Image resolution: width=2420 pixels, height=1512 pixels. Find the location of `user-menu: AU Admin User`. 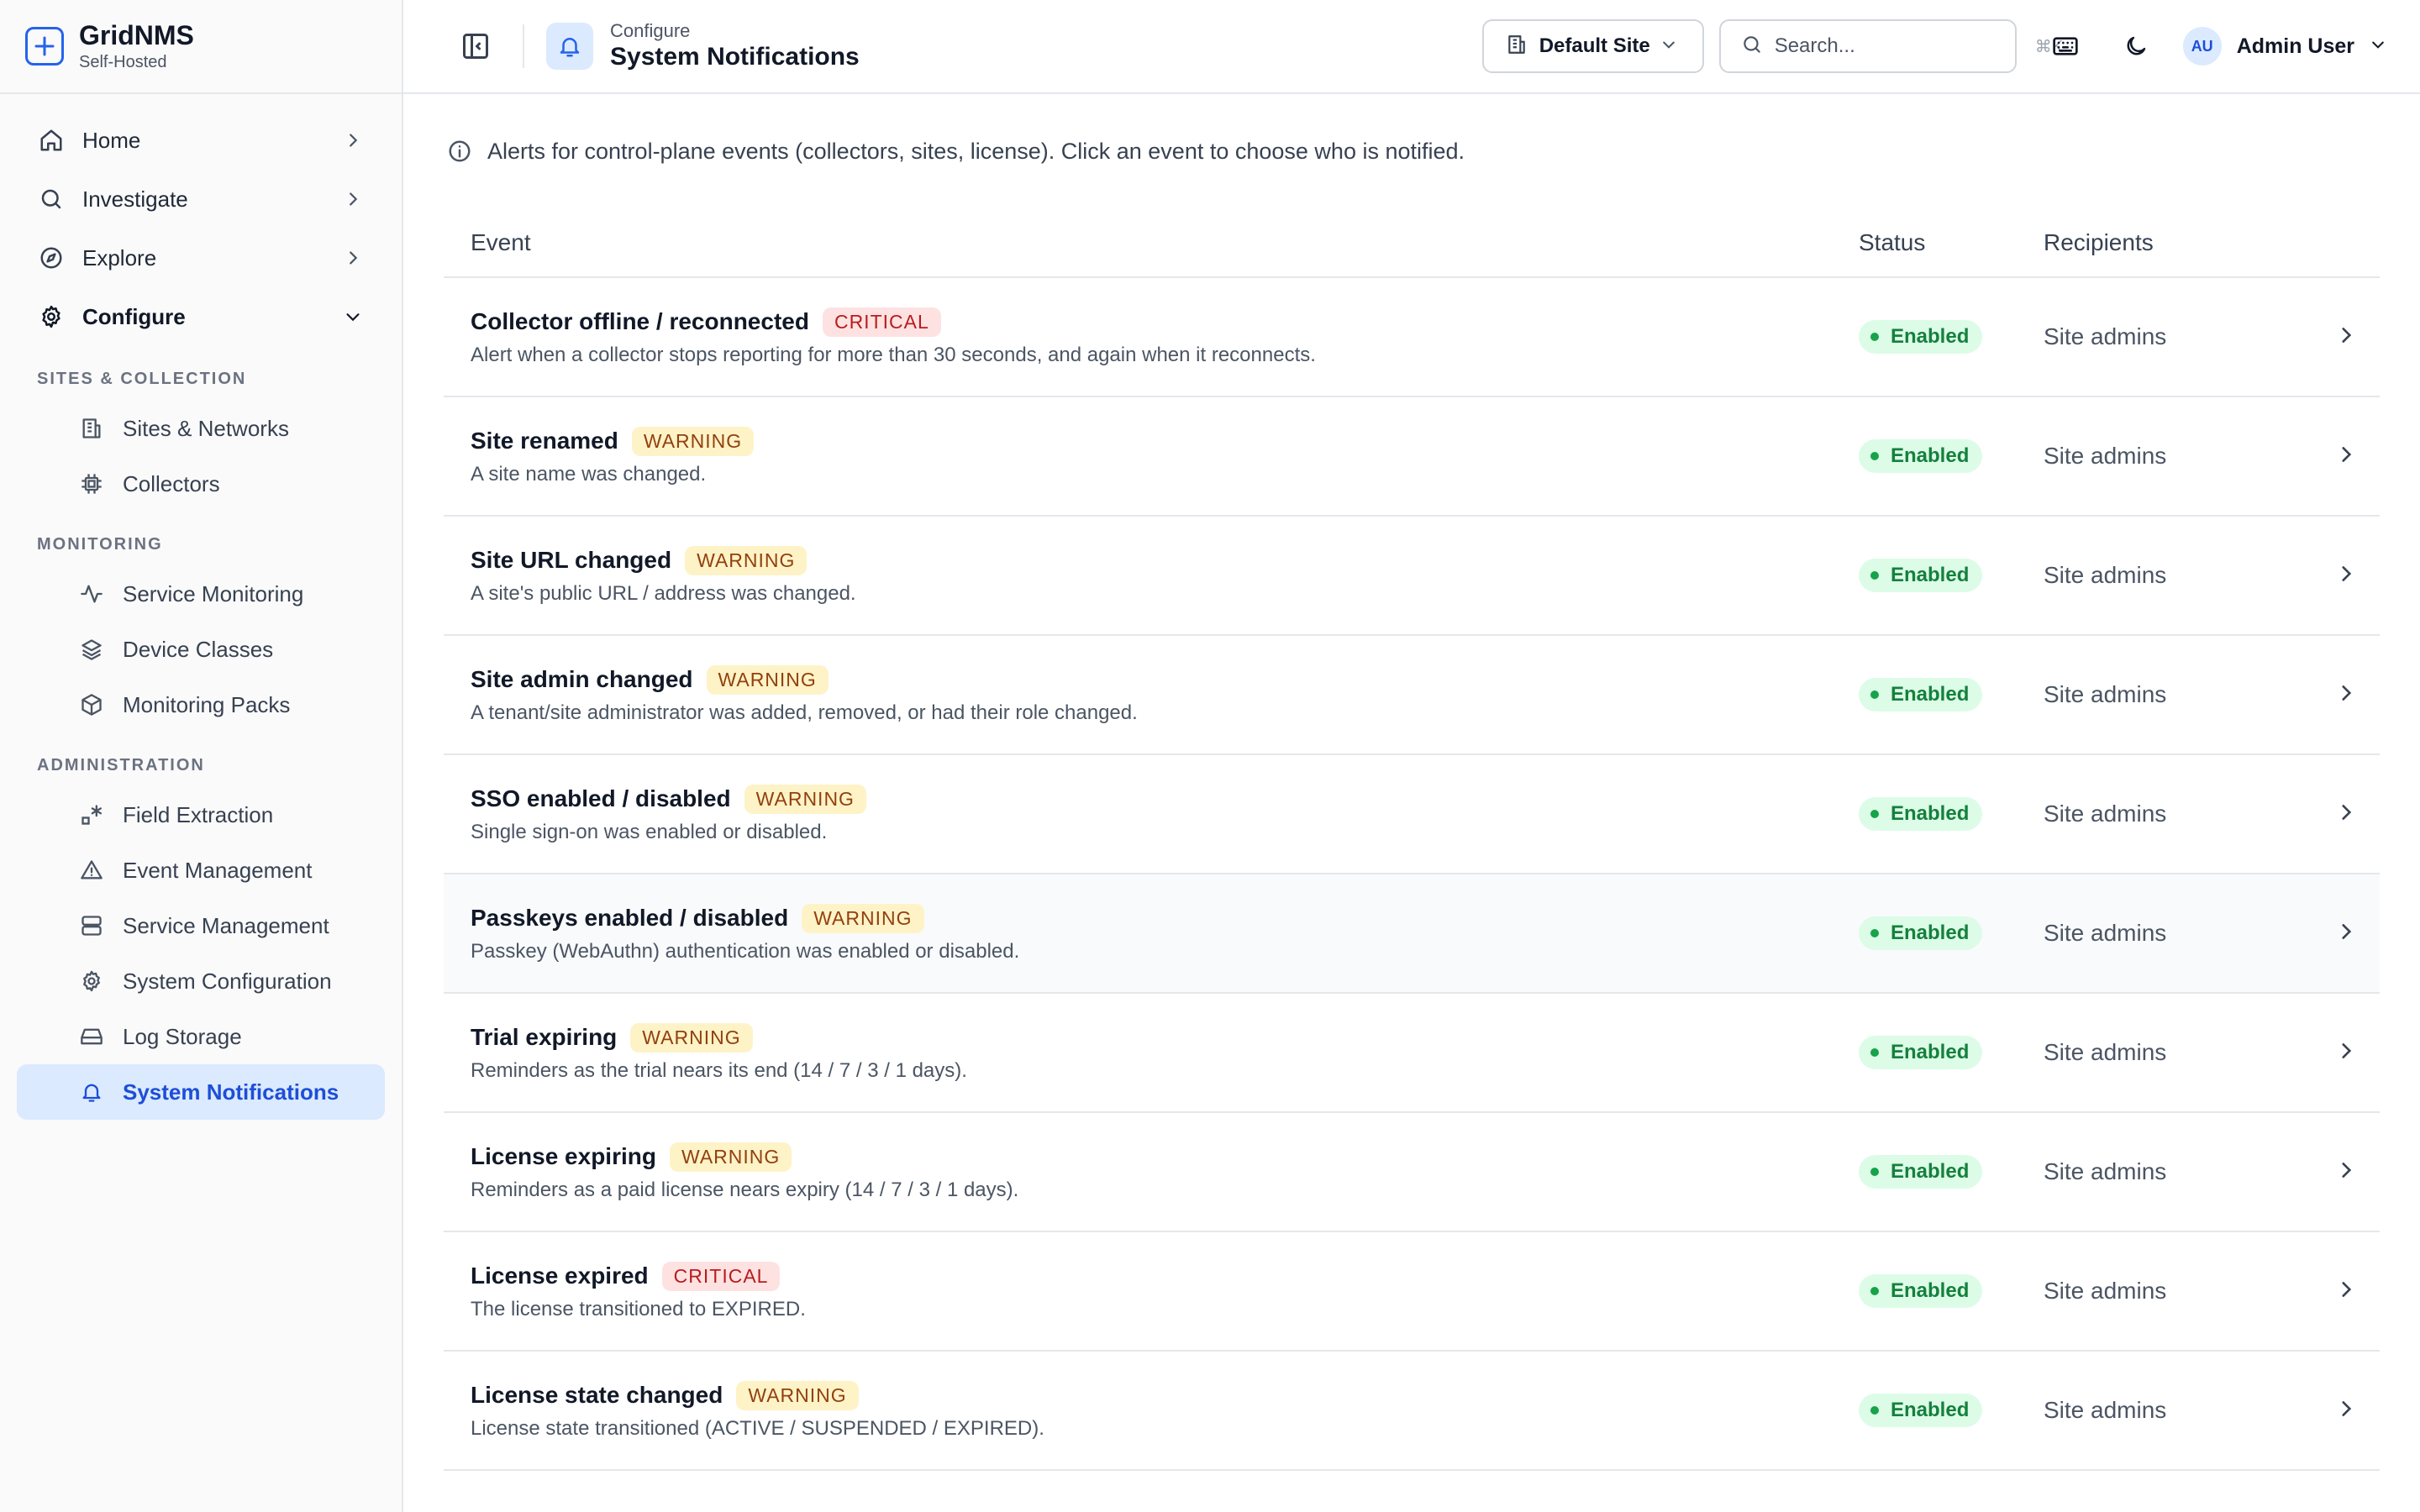

user-menu: AU Admin User is located at coordinates (2284, 46).